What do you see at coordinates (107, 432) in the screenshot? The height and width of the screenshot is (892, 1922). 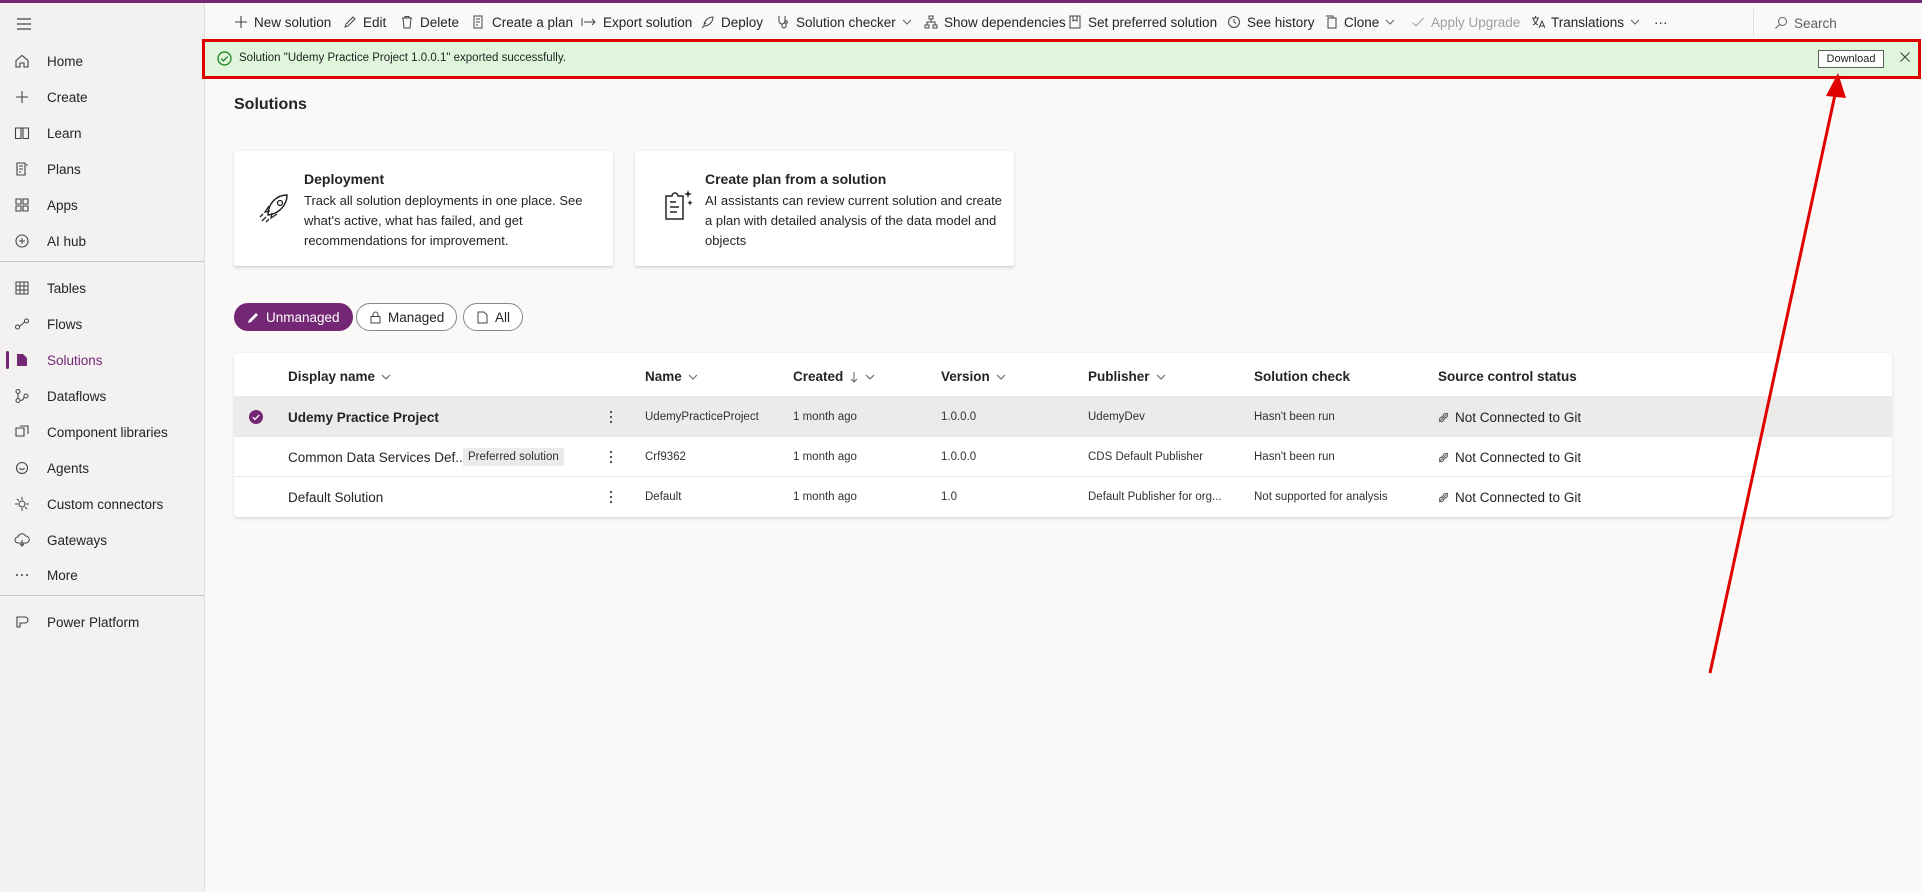 I see `nav-label: Component libraries` at bounding box center [107, 432].